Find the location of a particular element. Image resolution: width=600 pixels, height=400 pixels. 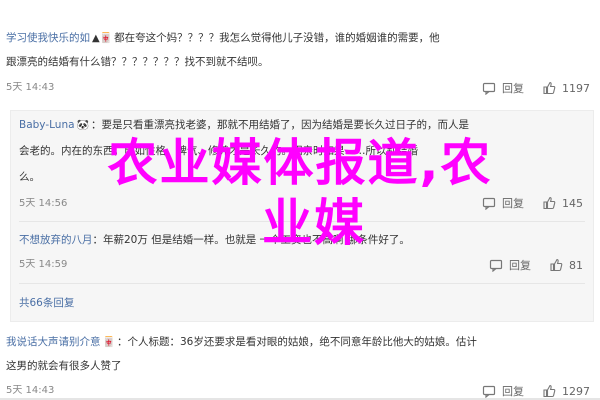

like-button: 81 is located at coordinates (566, 265).